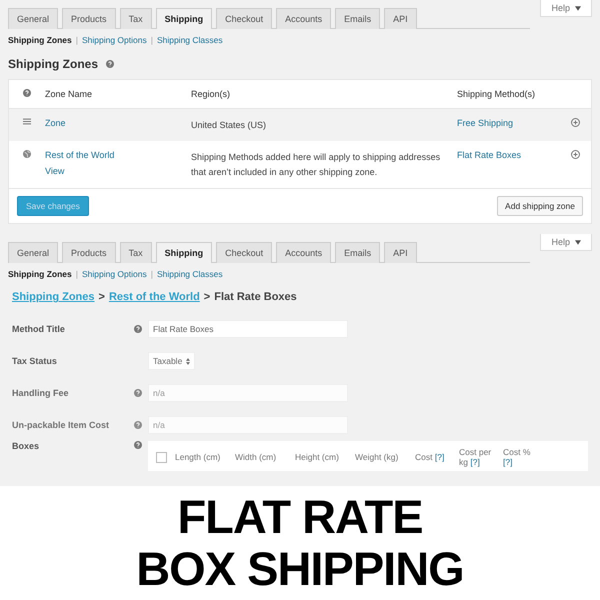  I want to click on select-field: Taxable, so click(172, 361).